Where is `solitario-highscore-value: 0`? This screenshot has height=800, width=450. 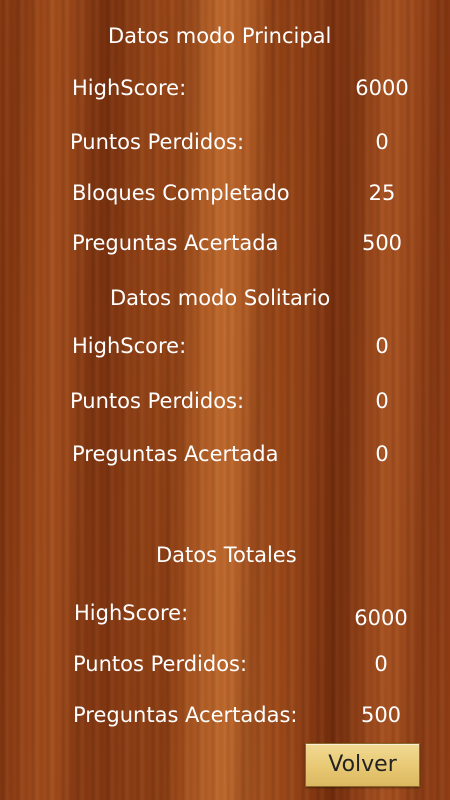
solitario-highscore-value: 0 is located at coordinates (382, 346).